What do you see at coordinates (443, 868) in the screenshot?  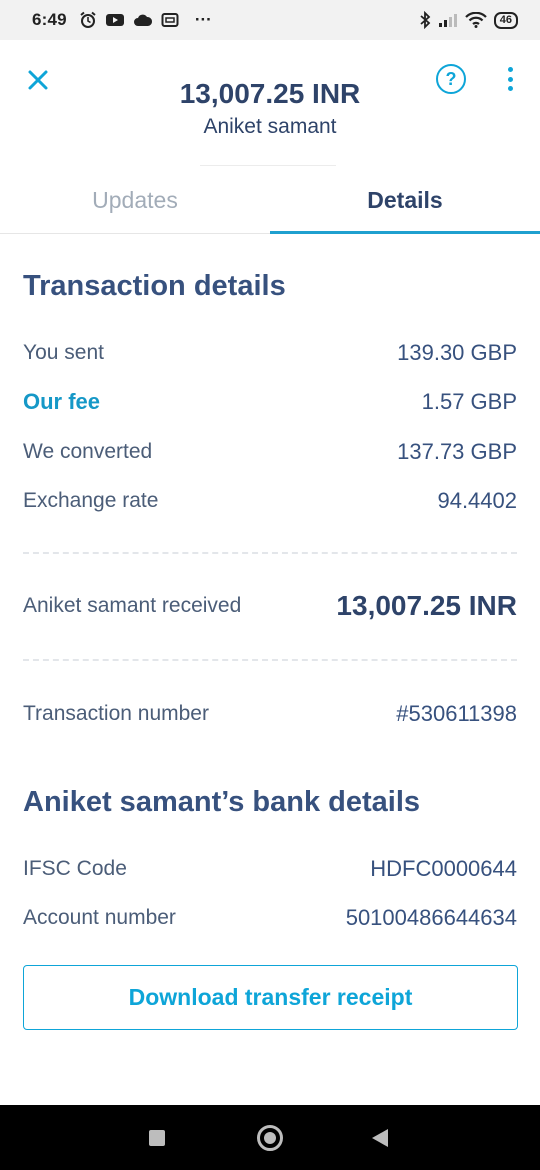 I see `ifsc-code-value: HDFC0000644` at bounding box center [443, 868].